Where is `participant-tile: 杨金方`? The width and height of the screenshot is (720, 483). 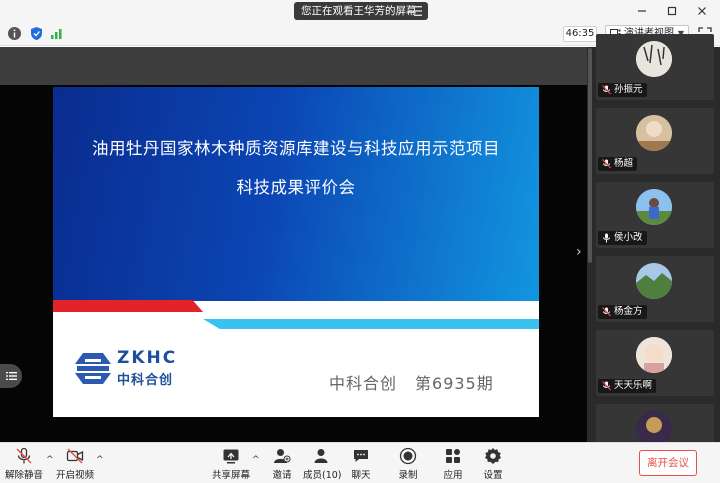
participant-tile: 杨金方 is located at coordinates (655, 289).